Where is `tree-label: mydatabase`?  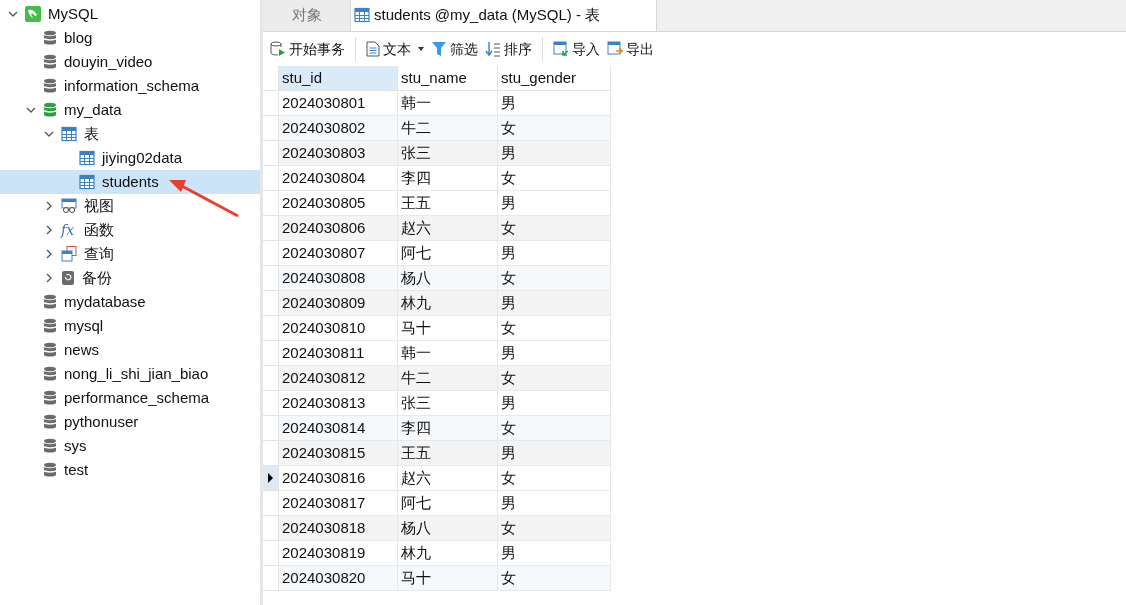 tree-label: mydatabase is located at coordinates (105, 301).